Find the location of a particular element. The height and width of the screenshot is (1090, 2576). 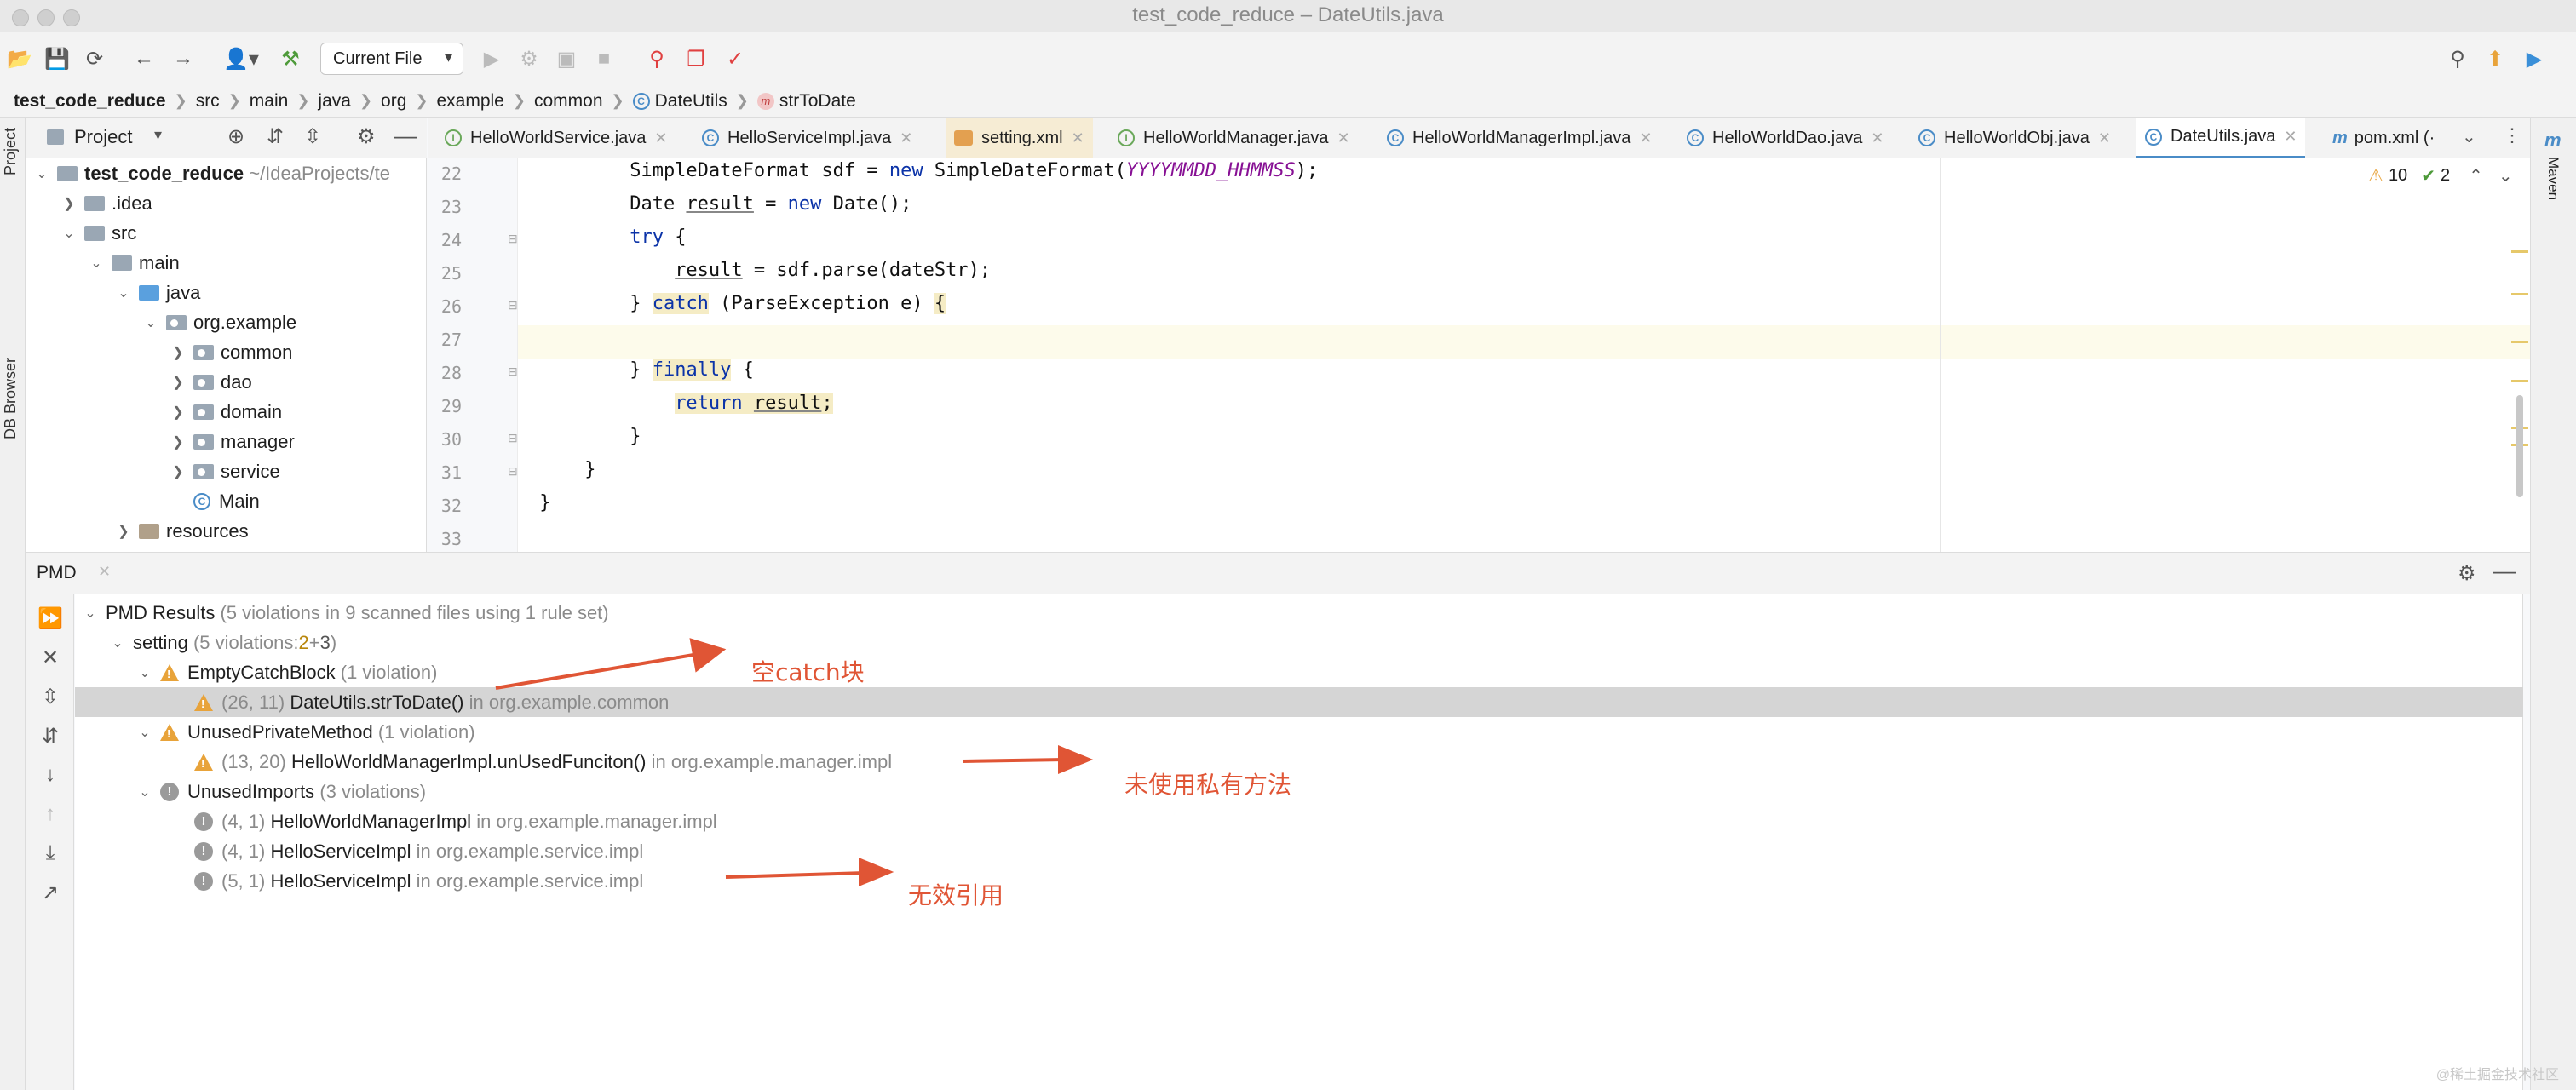

annotation-arrows is located at coordinates (795, 762).